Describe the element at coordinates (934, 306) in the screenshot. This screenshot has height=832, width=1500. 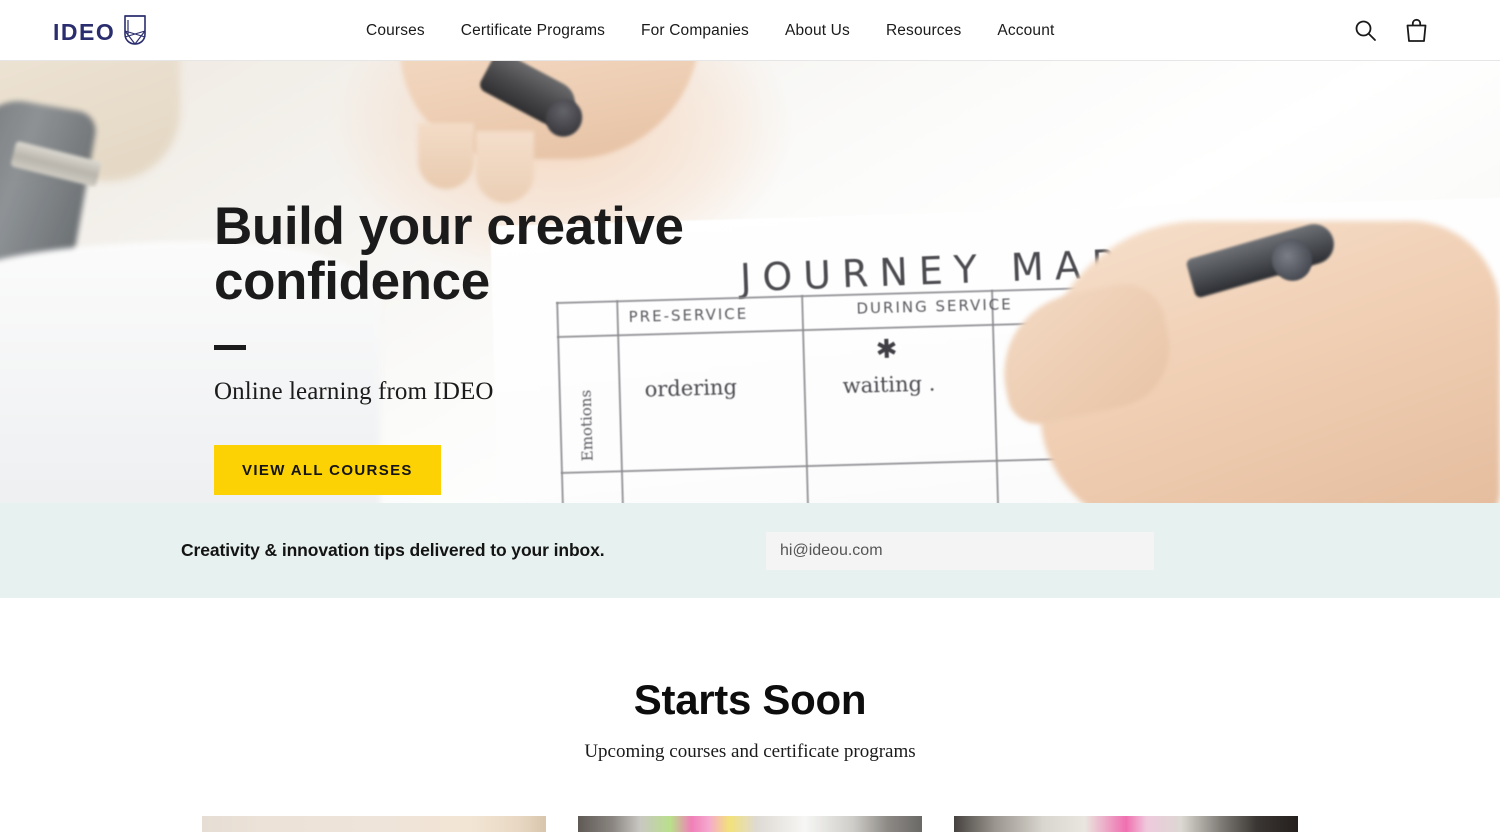
I see `journey-map-column-1: DURING SERVICE` at that location.